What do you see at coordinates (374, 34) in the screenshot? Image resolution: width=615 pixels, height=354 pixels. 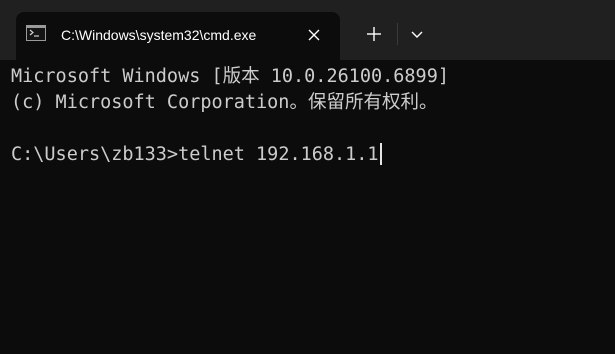 I see `plus-icon` at bounding box center [374, 34].